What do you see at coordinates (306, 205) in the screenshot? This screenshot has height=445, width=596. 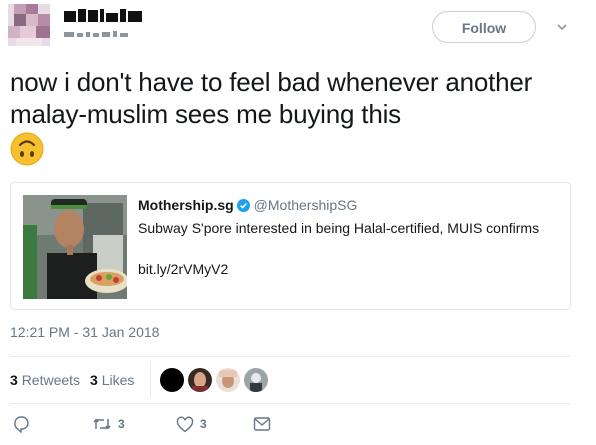 I see `card-author-handle: @MothershipSG` at bounding box center [306, 205].